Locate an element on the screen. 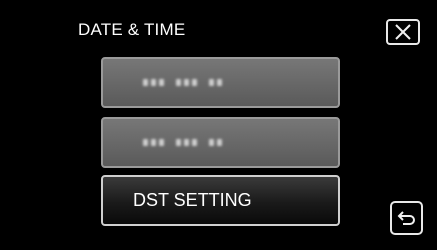 The height and width of the screenshot is (250, 437). close-icon is located at coordinates (403, 32).